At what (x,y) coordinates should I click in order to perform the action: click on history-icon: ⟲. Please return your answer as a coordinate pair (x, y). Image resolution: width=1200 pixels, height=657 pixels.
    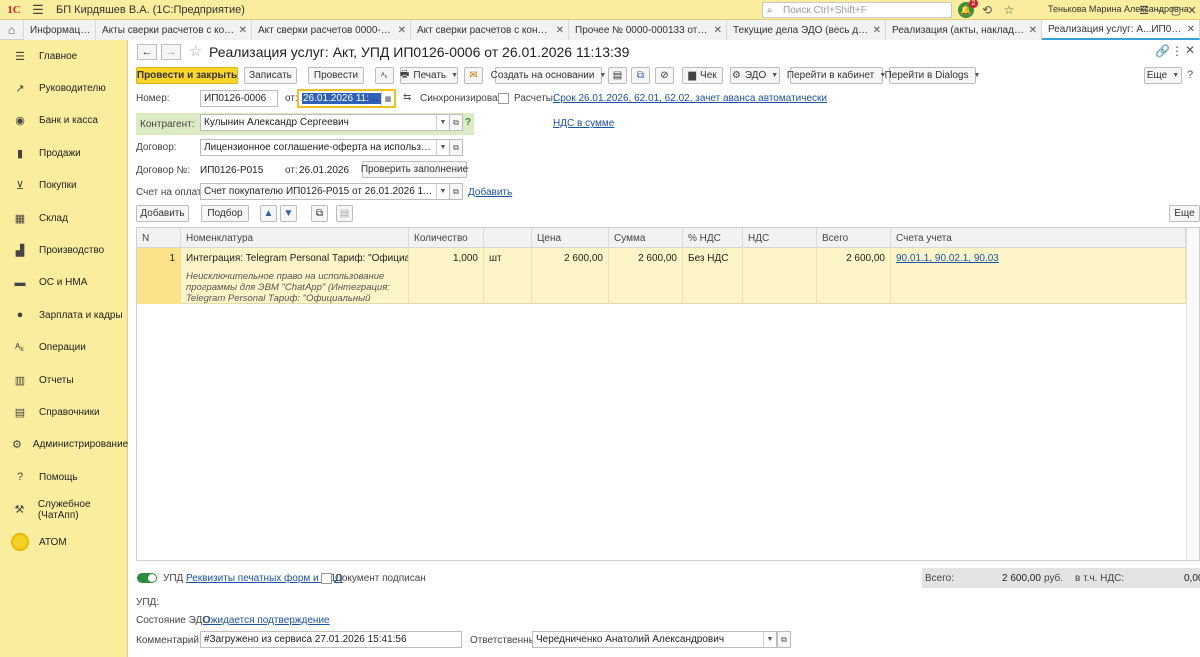
    Looking at the image, I should click on (987, 10).